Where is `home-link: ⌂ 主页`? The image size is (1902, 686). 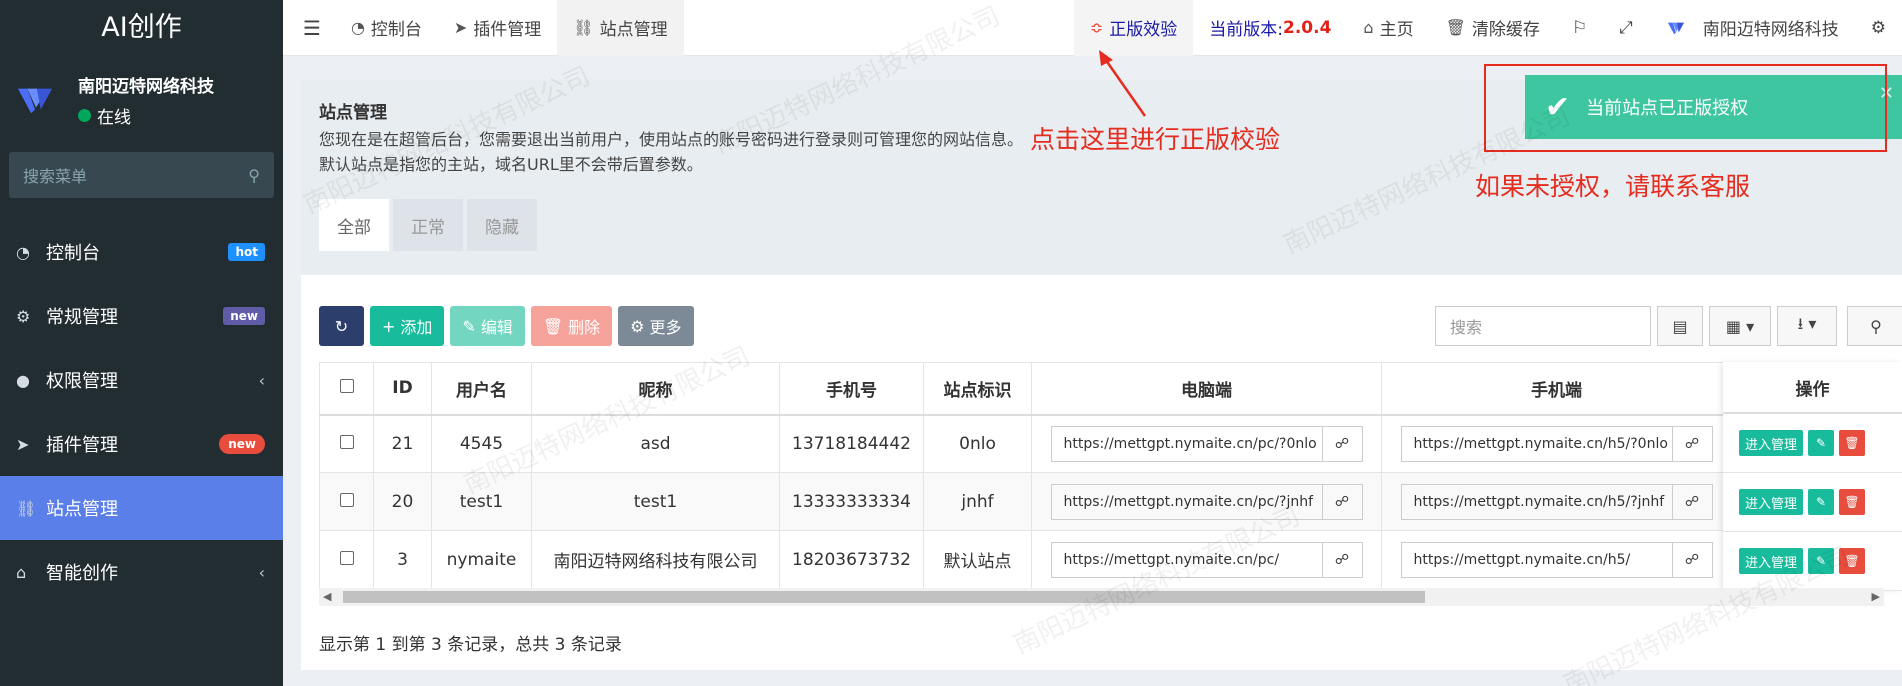
home-link: ⌂ 主页 is located at coordinates (1388, 28).